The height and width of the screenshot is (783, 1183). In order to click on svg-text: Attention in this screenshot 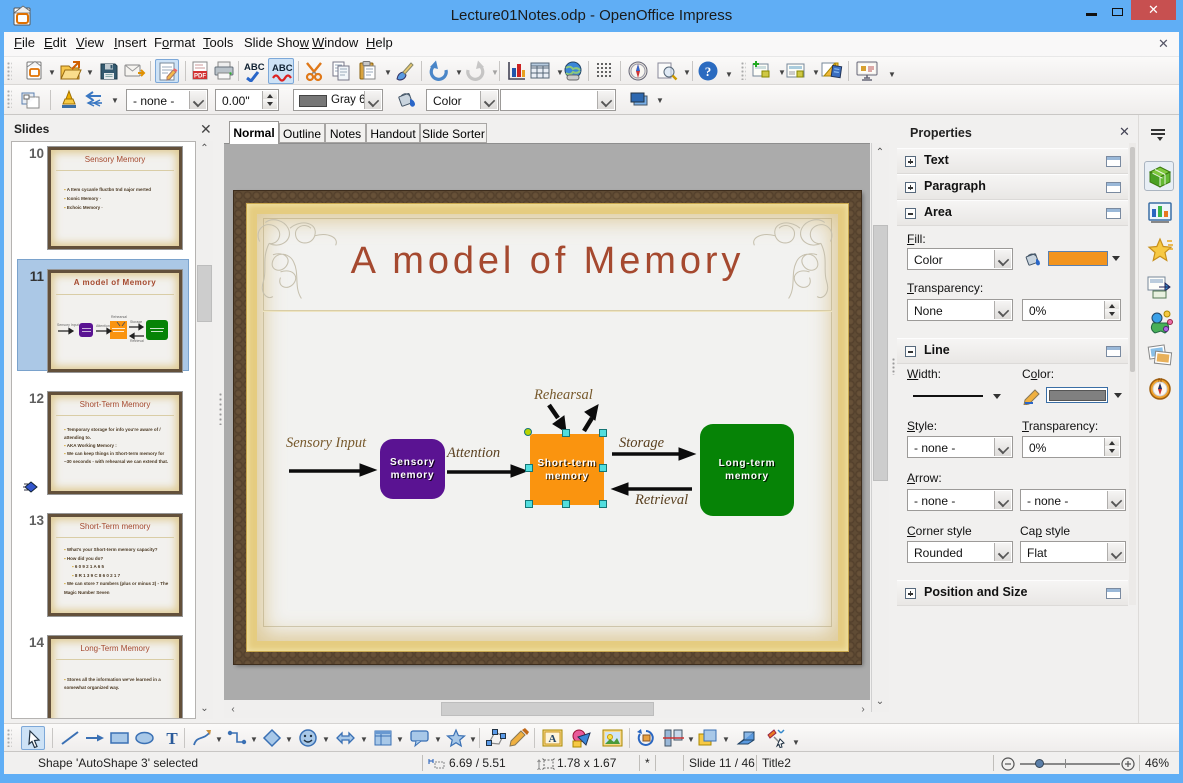, I will do `click(103, 326)`.